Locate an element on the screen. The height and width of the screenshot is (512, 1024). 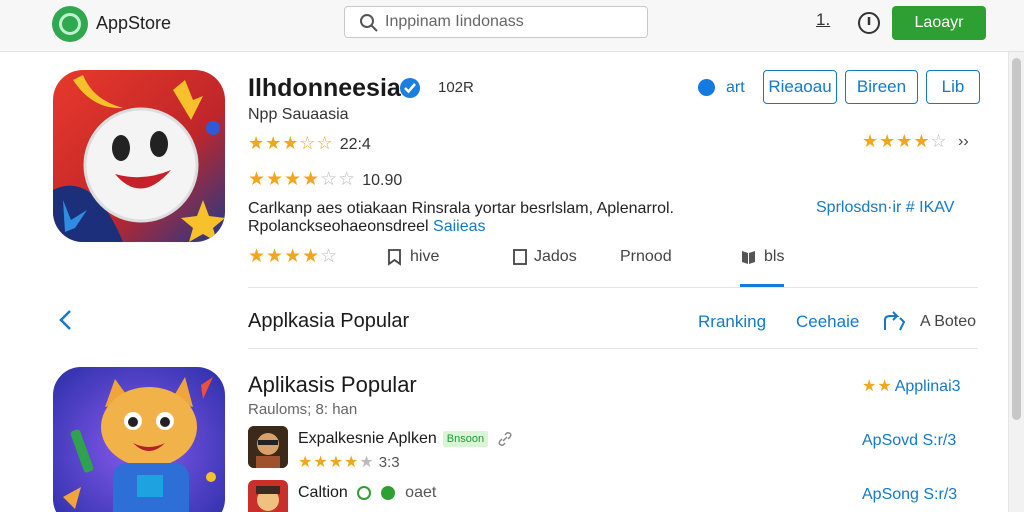
top-bar: AppStore 1. Laoayr is located at coordinates (512, 26).